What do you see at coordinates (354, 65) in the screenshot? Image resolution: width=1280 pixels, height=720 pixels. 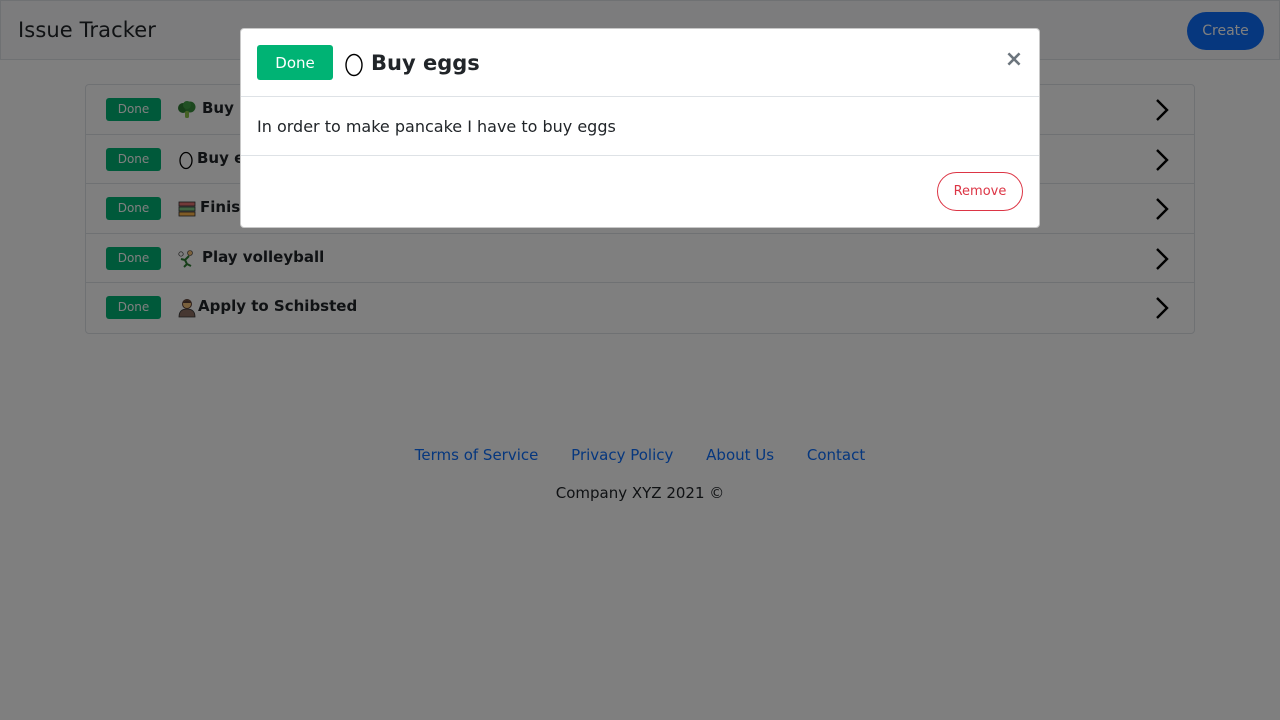 I see `egg-icon` at bounding box center [354, 65].